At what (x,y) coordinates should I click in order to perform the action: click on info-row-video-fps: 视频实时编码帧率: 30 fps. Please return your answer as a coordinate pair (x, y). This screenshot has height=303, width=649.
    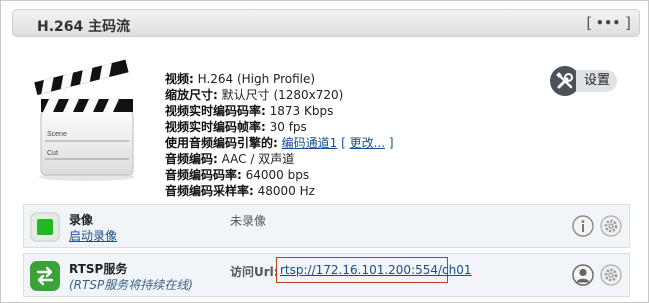
    Looking at the image, I should click on (236, 127).